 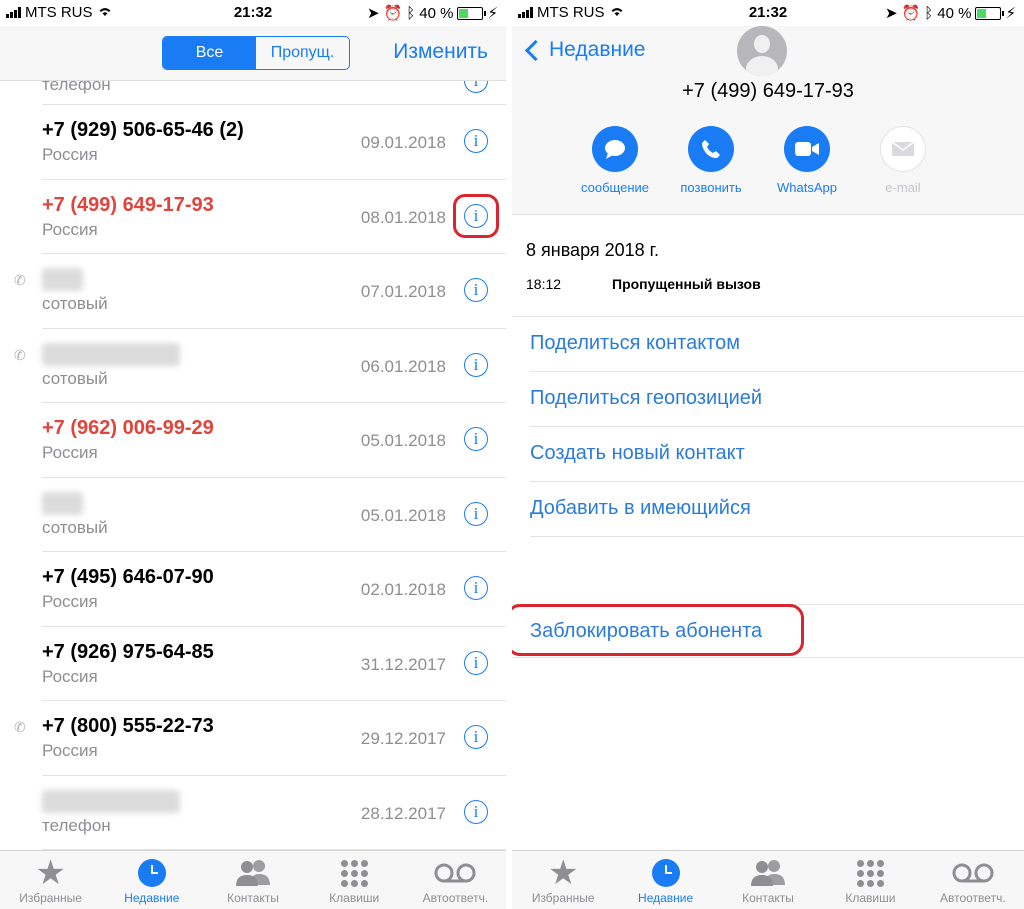 What do you see at coordinates (768, 91) in the screenshot?
I see `contact-number: +7 (499) 649-17-93` at bounding box center [768, 91].